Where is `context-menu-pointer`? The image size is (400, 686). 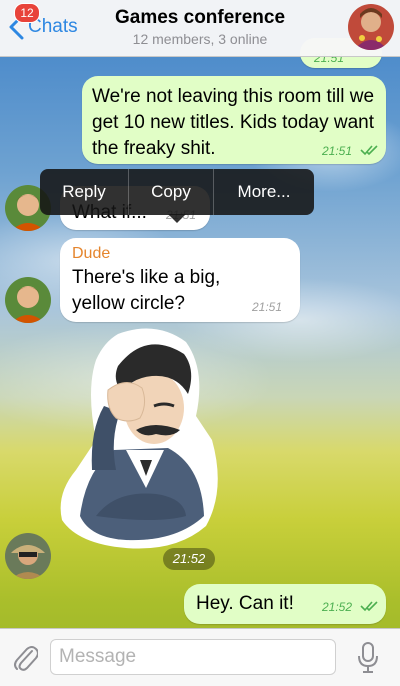 context-menu-pointer is located at coordinates (177, 218).